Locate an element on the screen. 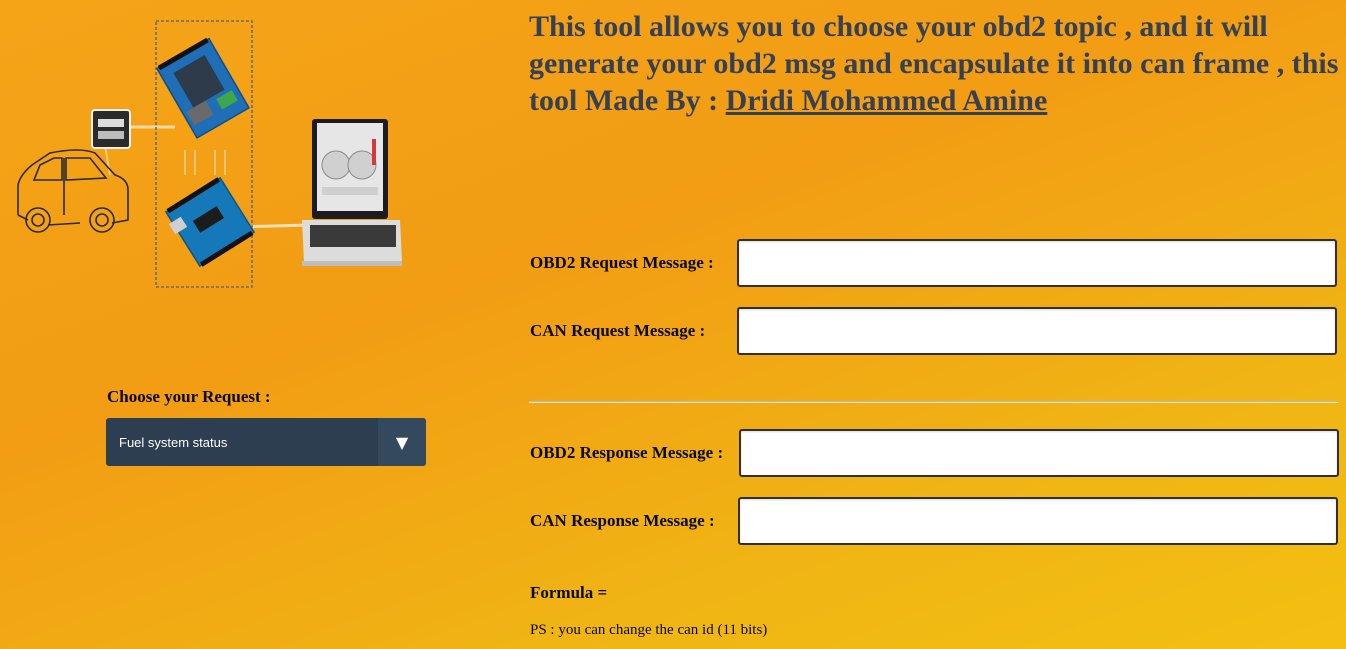 The image size is (1346, 649). can-request-label: CAN Request Message : is located at coordinates (618, 330).